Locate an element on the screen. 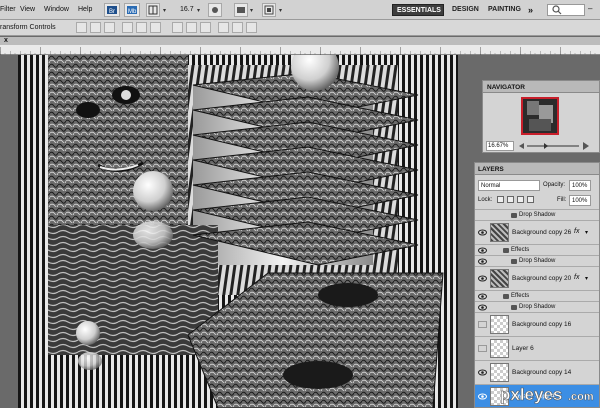 The height and width of the screenshot is (408, 600). layer-row: Layer 6 is located at coordinates (537, 348).